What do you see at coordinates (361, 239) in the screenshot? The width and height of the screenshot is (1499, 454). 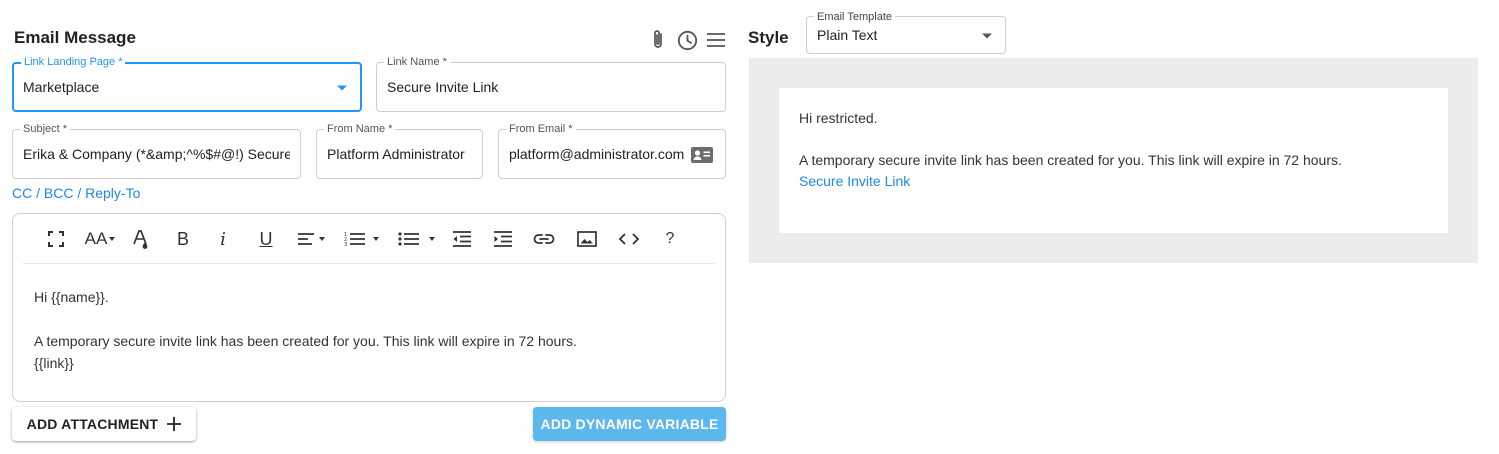 I see `ordered-list-button: 123` at bounding box center [361, 239].